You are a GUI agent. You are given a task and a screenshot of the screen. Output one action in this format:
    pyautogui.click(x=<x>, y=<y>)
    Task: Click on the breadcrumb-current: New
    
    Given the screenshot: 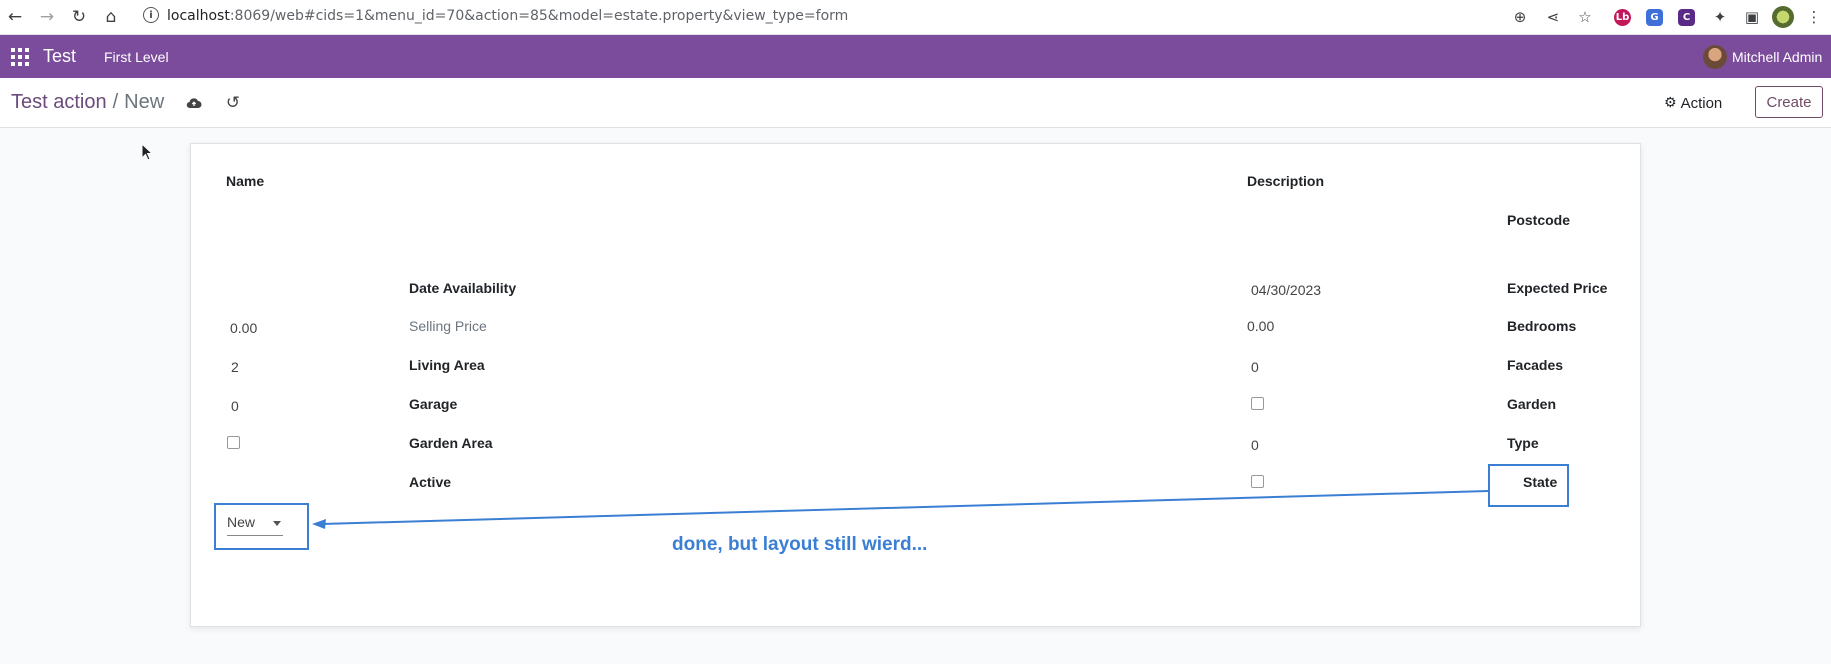 What is the action you would take?
    pyautogui.click(x=144, y=102)
    